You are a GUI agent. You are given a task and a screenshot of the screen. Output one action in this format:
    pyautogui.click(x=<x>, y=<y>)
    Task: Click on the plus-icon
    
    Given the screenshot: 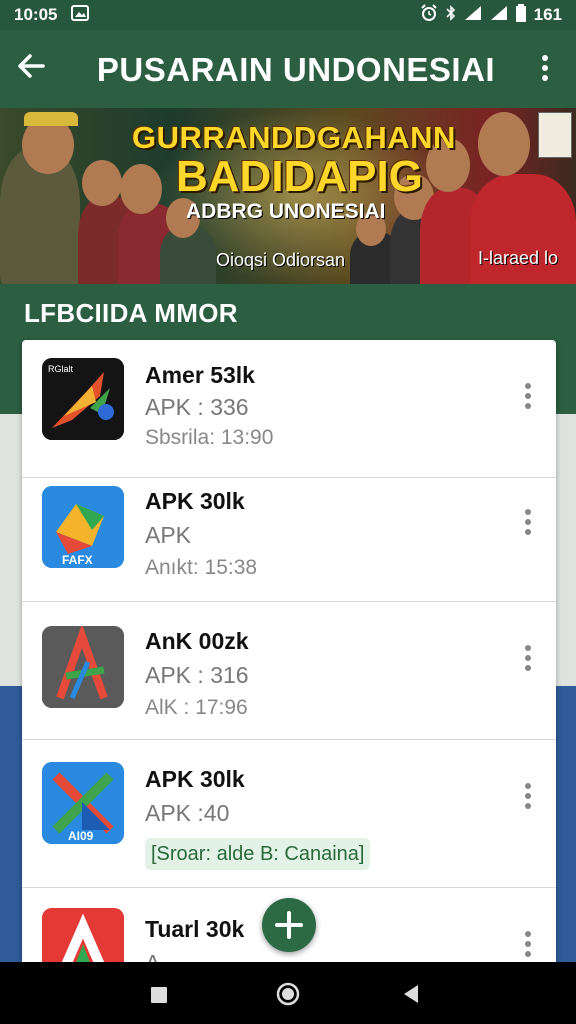 What is the action you would take?
    pyautogui.click(x=289, y=925)
    